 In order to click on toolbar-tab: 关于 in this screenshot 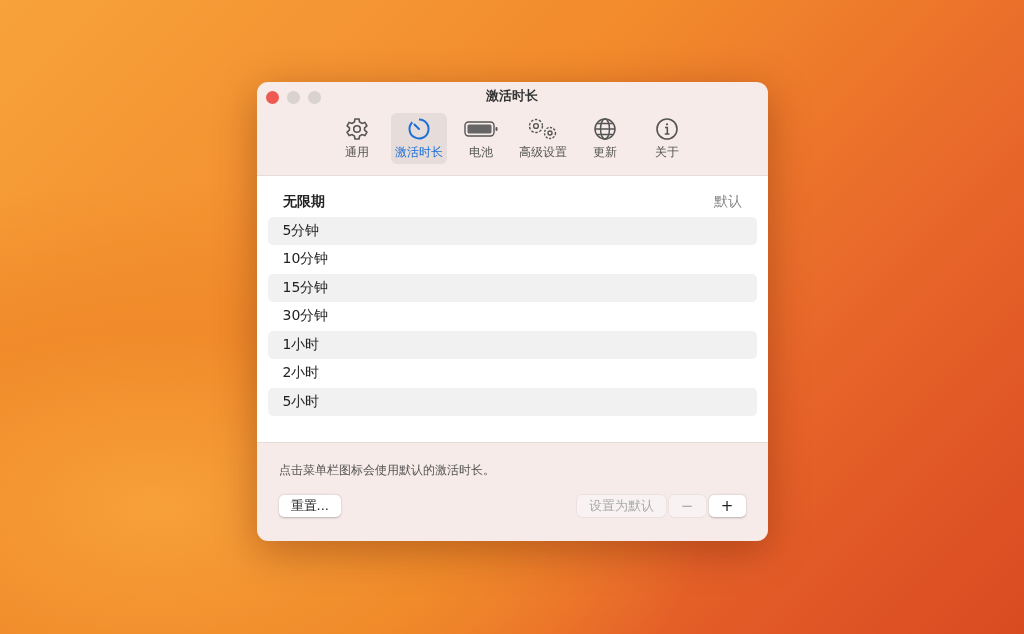, I will do `click(667, 138)`.